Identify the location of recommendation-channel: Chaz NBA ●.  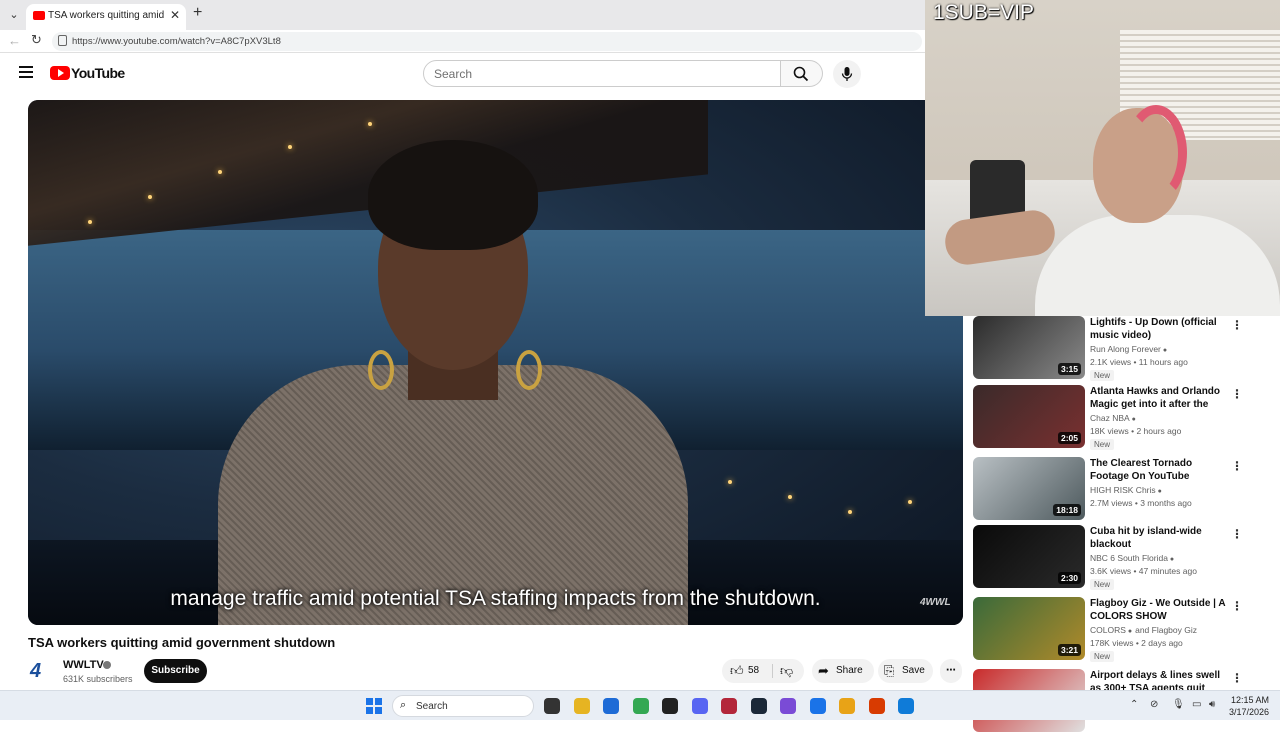
(1113, 418).